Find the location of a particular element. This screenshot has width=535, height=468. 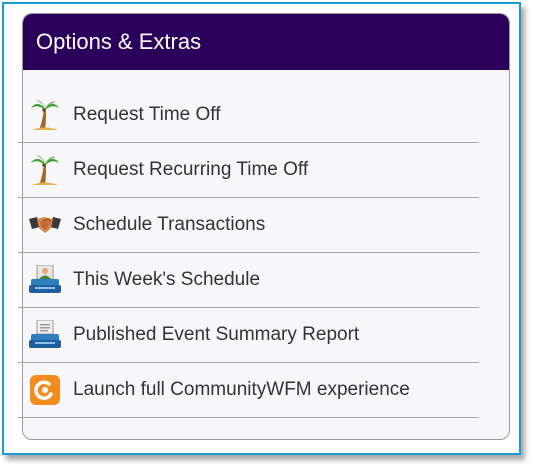

launch-communitywfm-link: Launch full CommunityWFM experience is located at coordinates (248, 390).